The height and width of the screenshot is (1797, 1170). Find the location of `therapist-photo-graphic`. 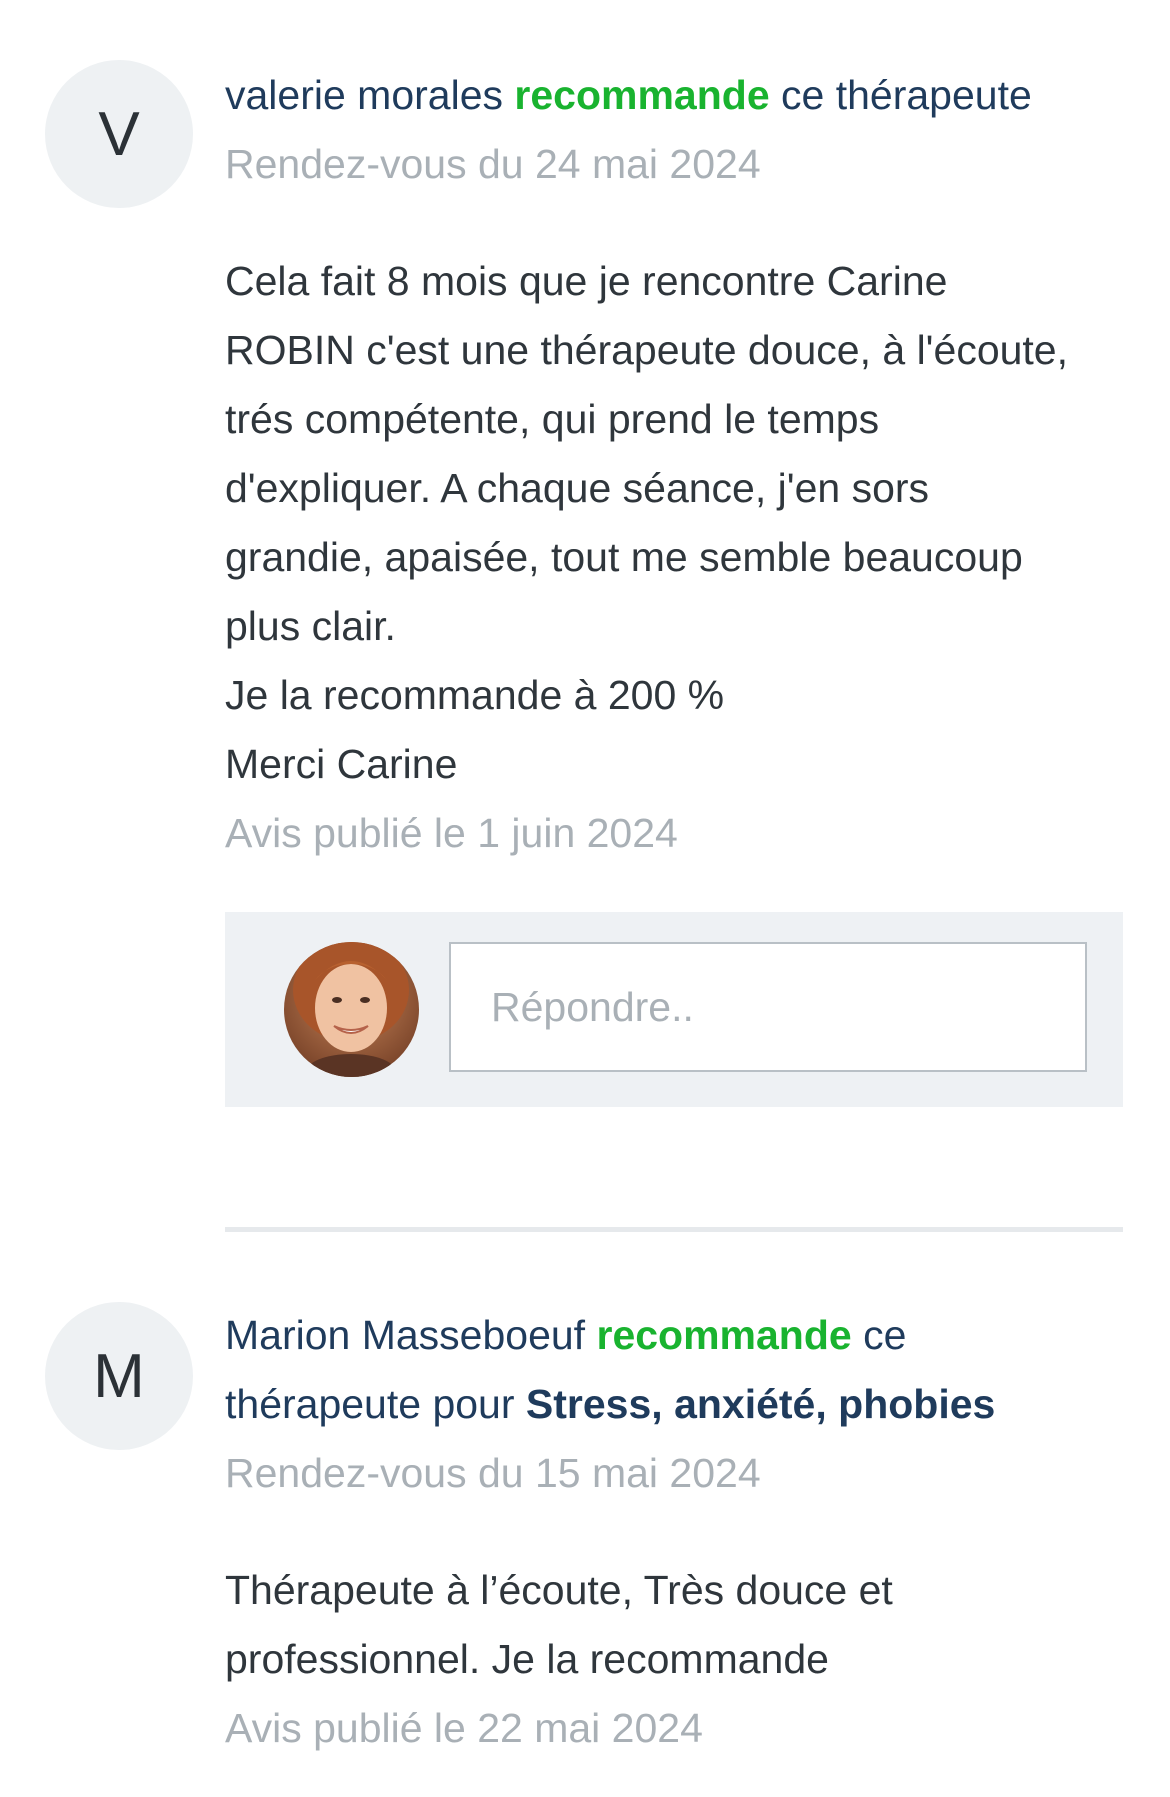

therapist-photo-graphic is located at coordinates (351, 1009).